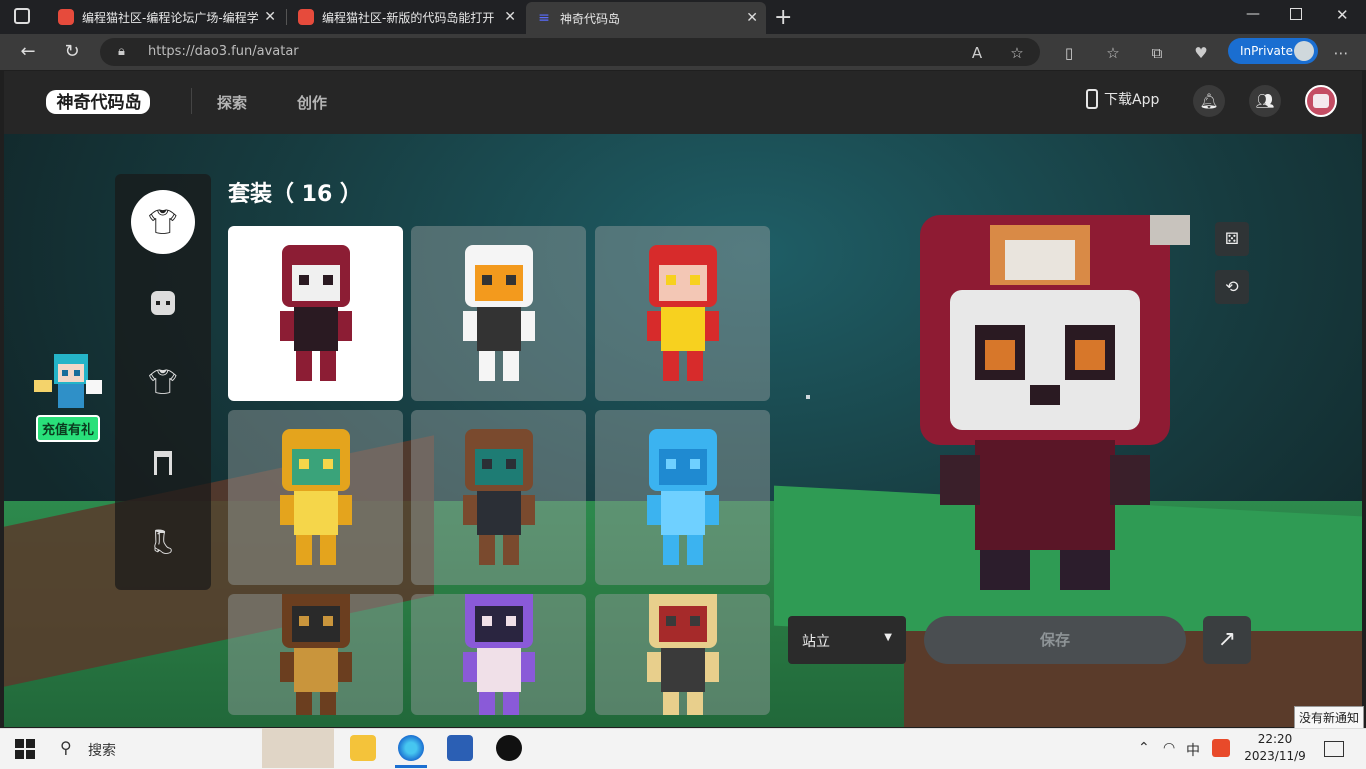  What do you see at coordinates (1113, 53) in the screenshot?
I see `favorites-icon: ☆` at bounding box center [1113, 53].